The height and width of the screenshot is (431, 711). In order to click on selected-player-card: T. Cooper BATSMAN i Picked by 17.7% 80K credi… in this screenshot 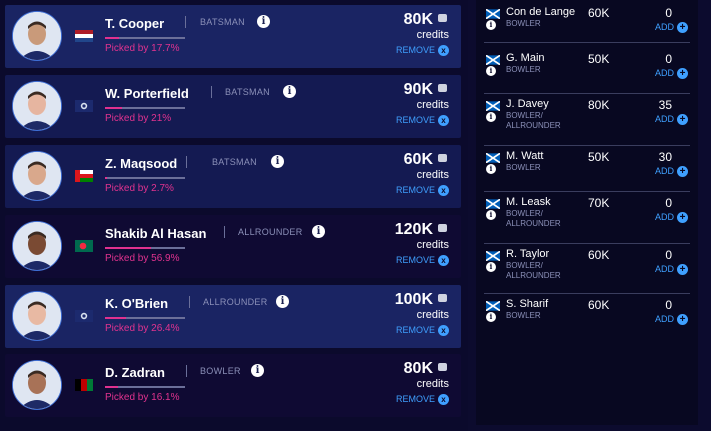, I will do `click(233, 36)`.